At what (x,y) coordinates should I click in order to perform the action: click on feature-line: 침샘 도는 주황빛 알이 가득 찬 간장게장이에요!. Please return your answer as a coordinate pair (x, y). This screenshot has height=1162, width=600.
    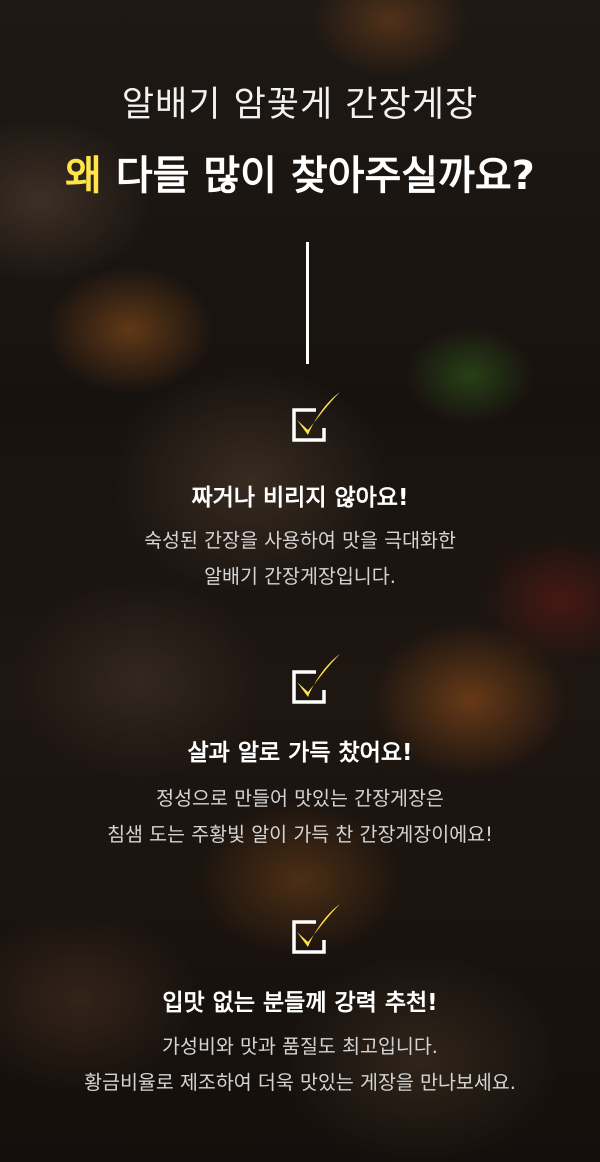
    Looking at the image, I should click on (300, 834).